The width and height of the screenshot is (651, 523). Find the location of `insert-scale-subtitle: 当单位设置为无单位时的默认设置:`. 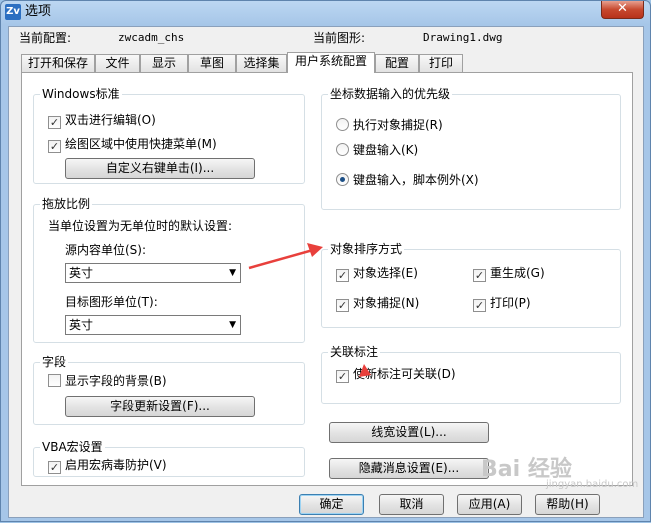

insert-scale-subtitle: 当单位设置为无单位时的默认设置: is located at coordinates (140, 226).